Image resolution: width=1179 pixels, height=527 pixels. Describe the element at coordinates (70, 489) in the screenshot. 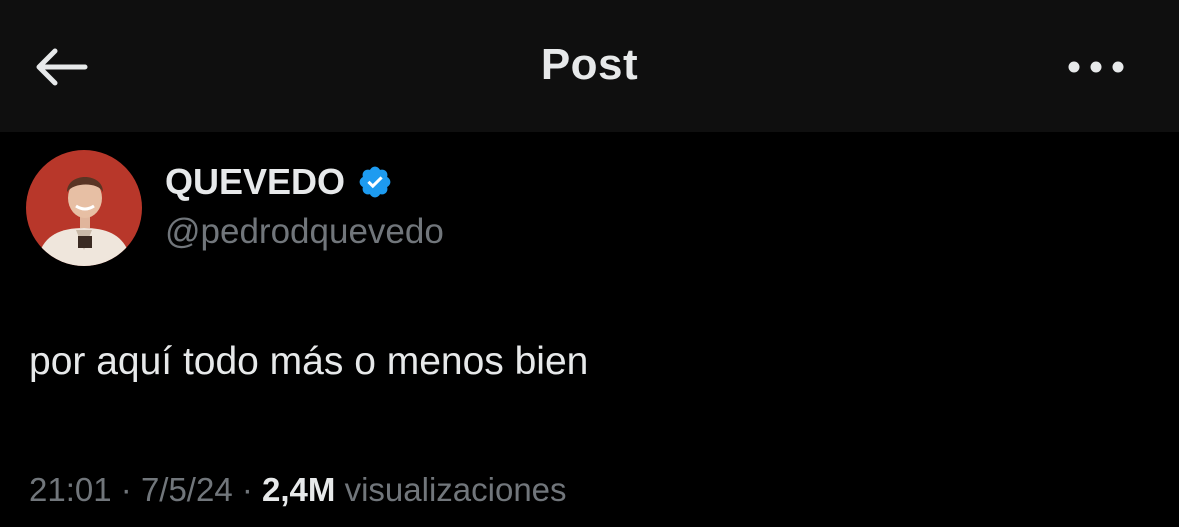

I see `post-time: 21:01` at that location.